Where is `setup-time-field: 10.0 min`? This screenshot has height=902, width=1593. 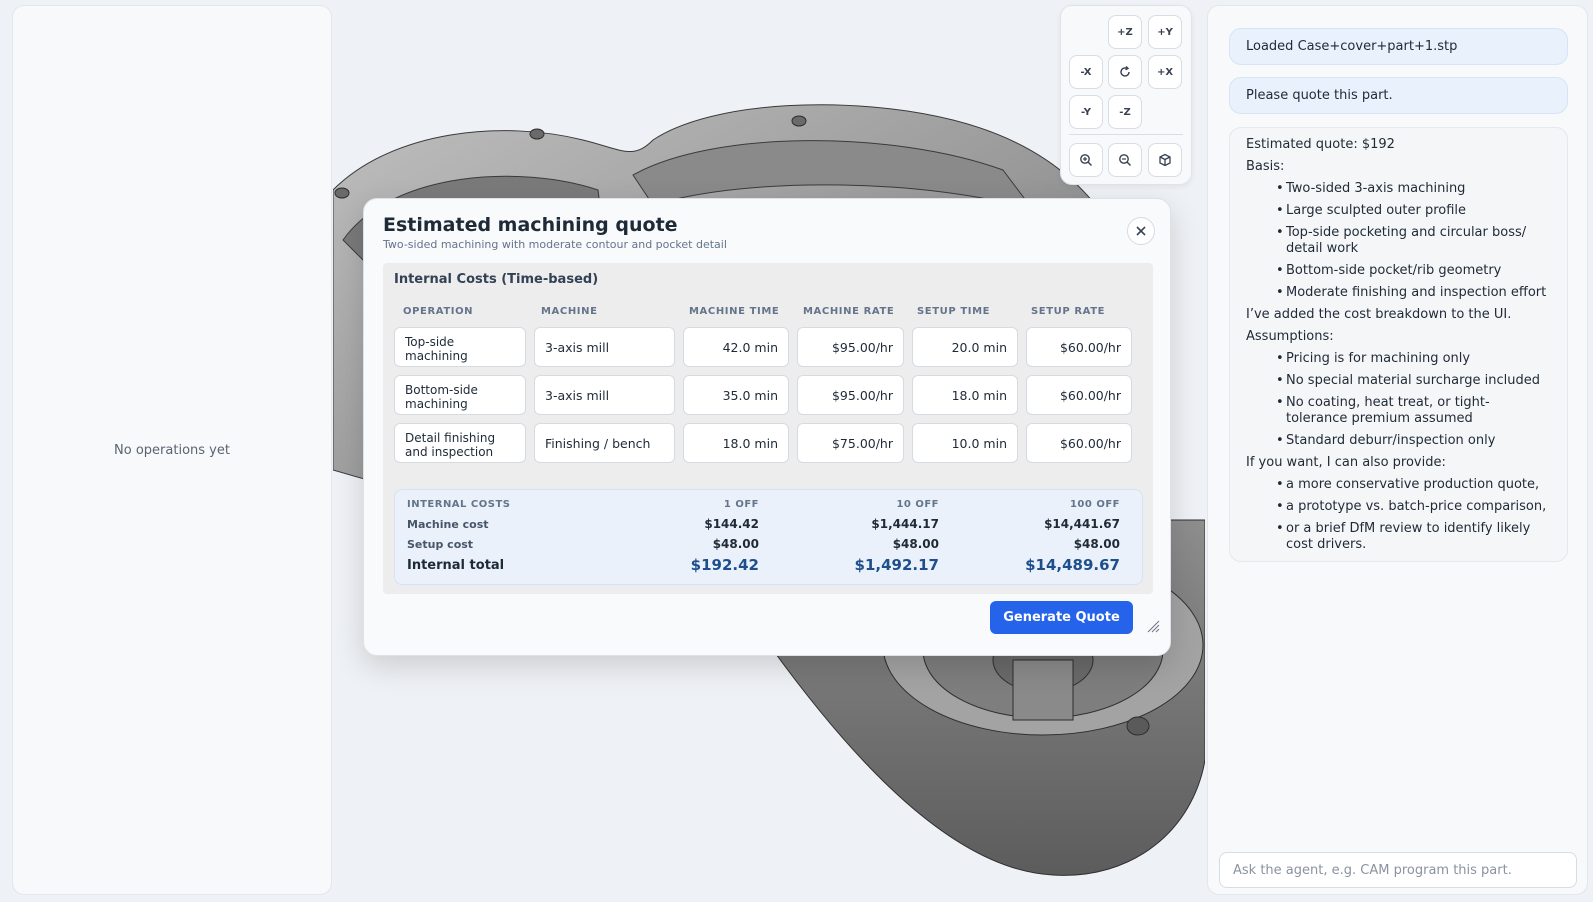
setup-time-field: 10.0 min is located at coordinates (965, 443).